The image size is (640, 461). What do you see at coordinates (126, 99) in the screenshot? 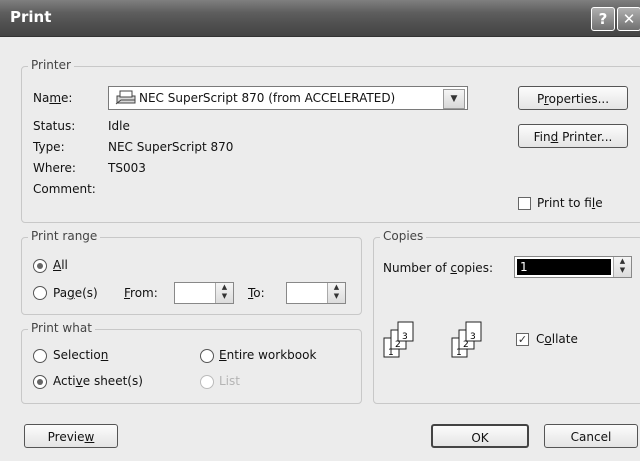
I see `printer-icon` at bounding box center [126, 99].